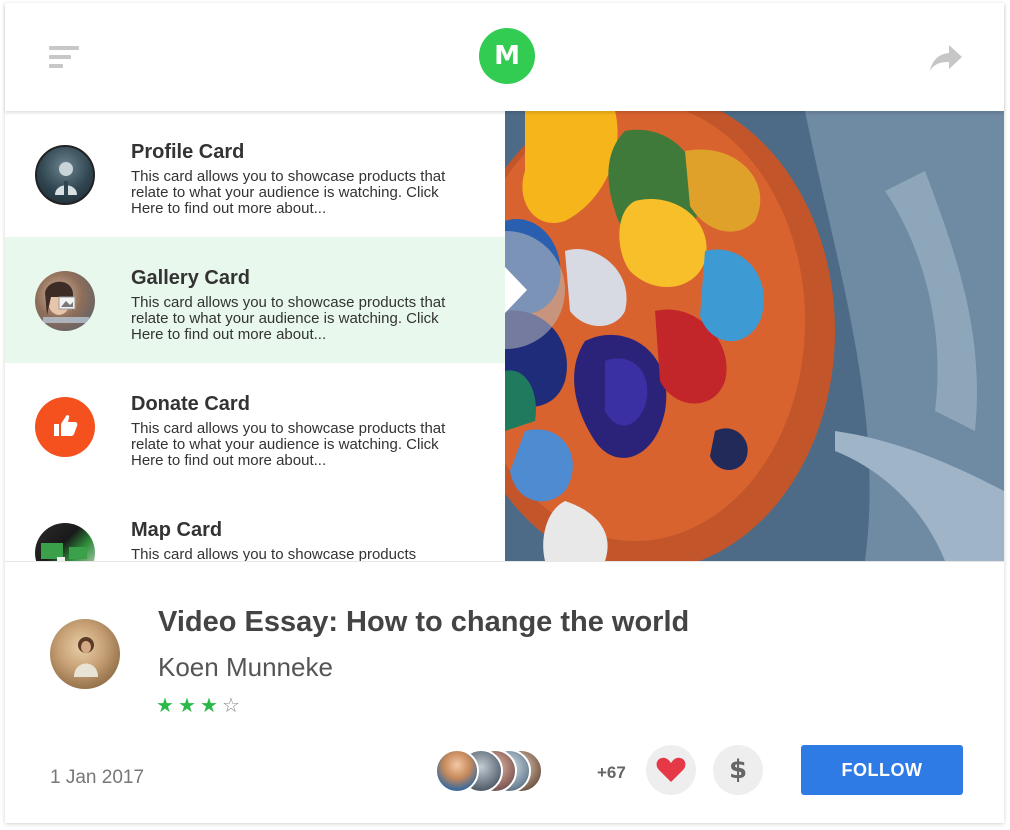 Image resolution: width=1010 pixels, height=830 pixels. What do you see at coordinates (65, 301) in the screenshot?
I see `gallery-avatar` at bounding box center [65, 301].